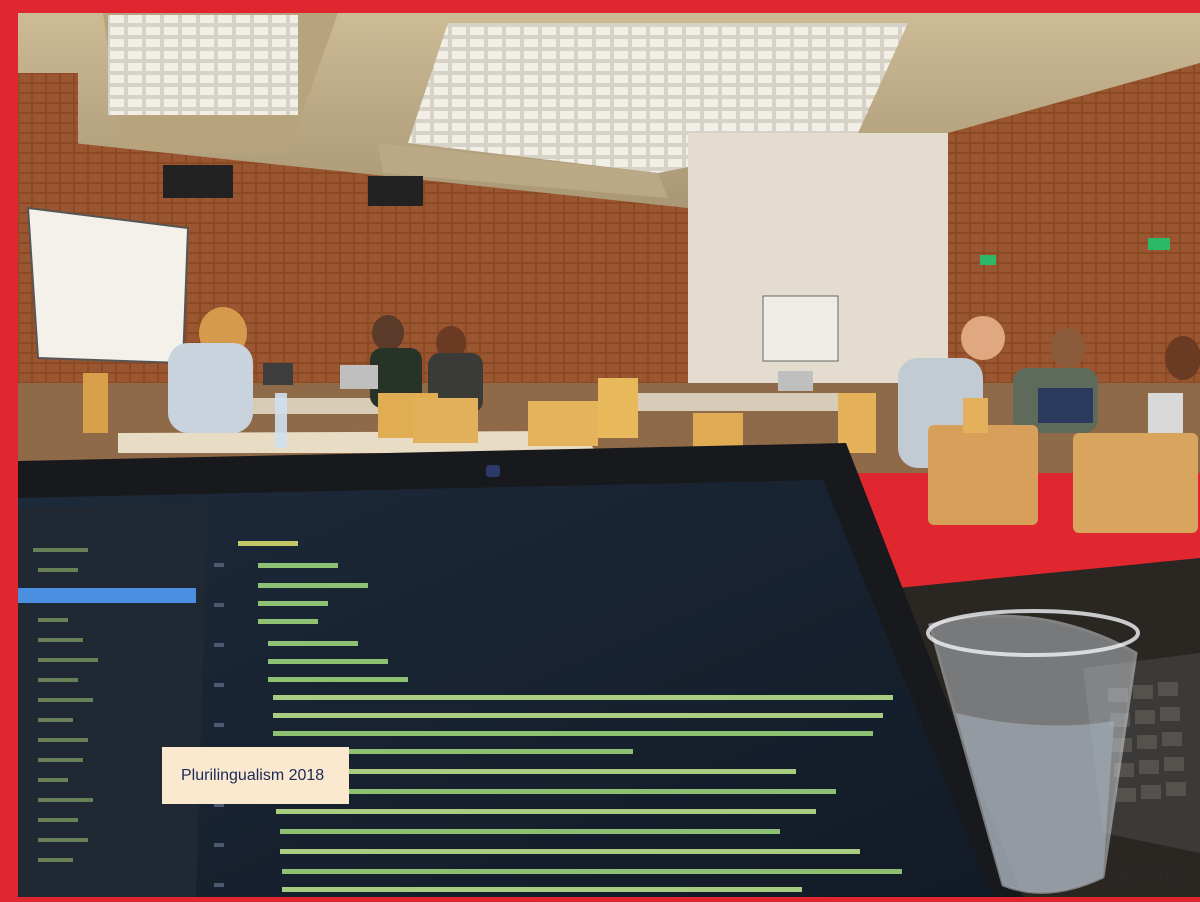 The height and width of the screenshot is (902, 1200). I want to click on slide-caption: Plurilingualism 2018, so click(255, 775).